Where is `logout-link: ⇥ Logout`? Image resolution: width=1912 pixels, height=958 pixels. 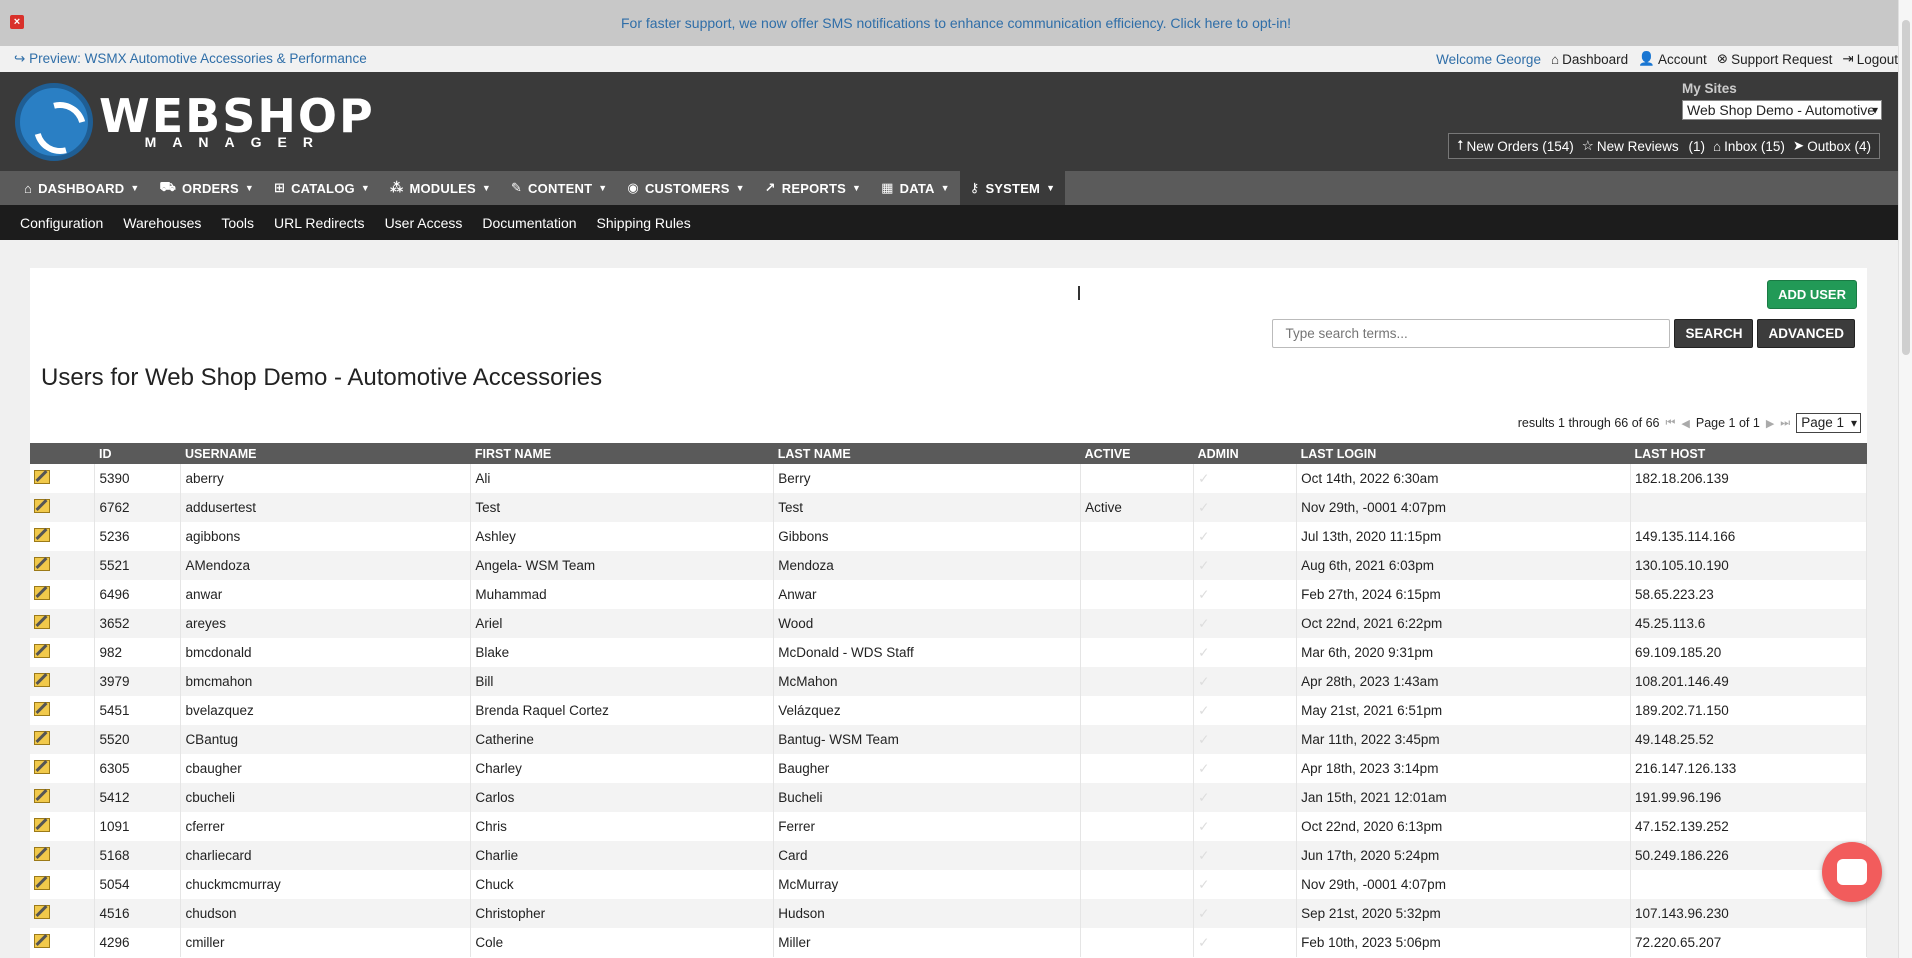
logout-link: ⇥ Logout is located at coordinates (1870, 59).